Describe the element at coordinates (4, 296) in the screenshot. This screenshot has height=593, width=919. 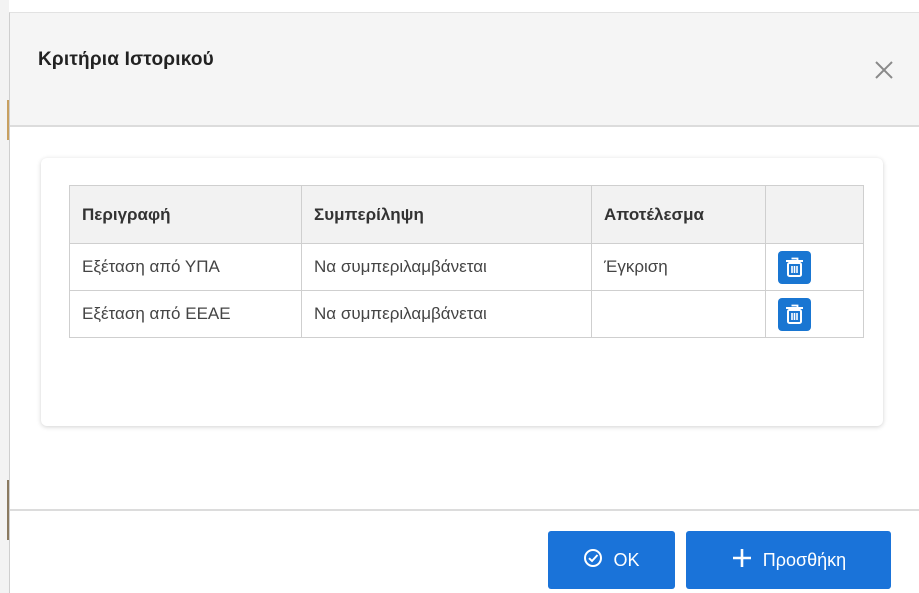
I see `backdrop-edge` at that location.